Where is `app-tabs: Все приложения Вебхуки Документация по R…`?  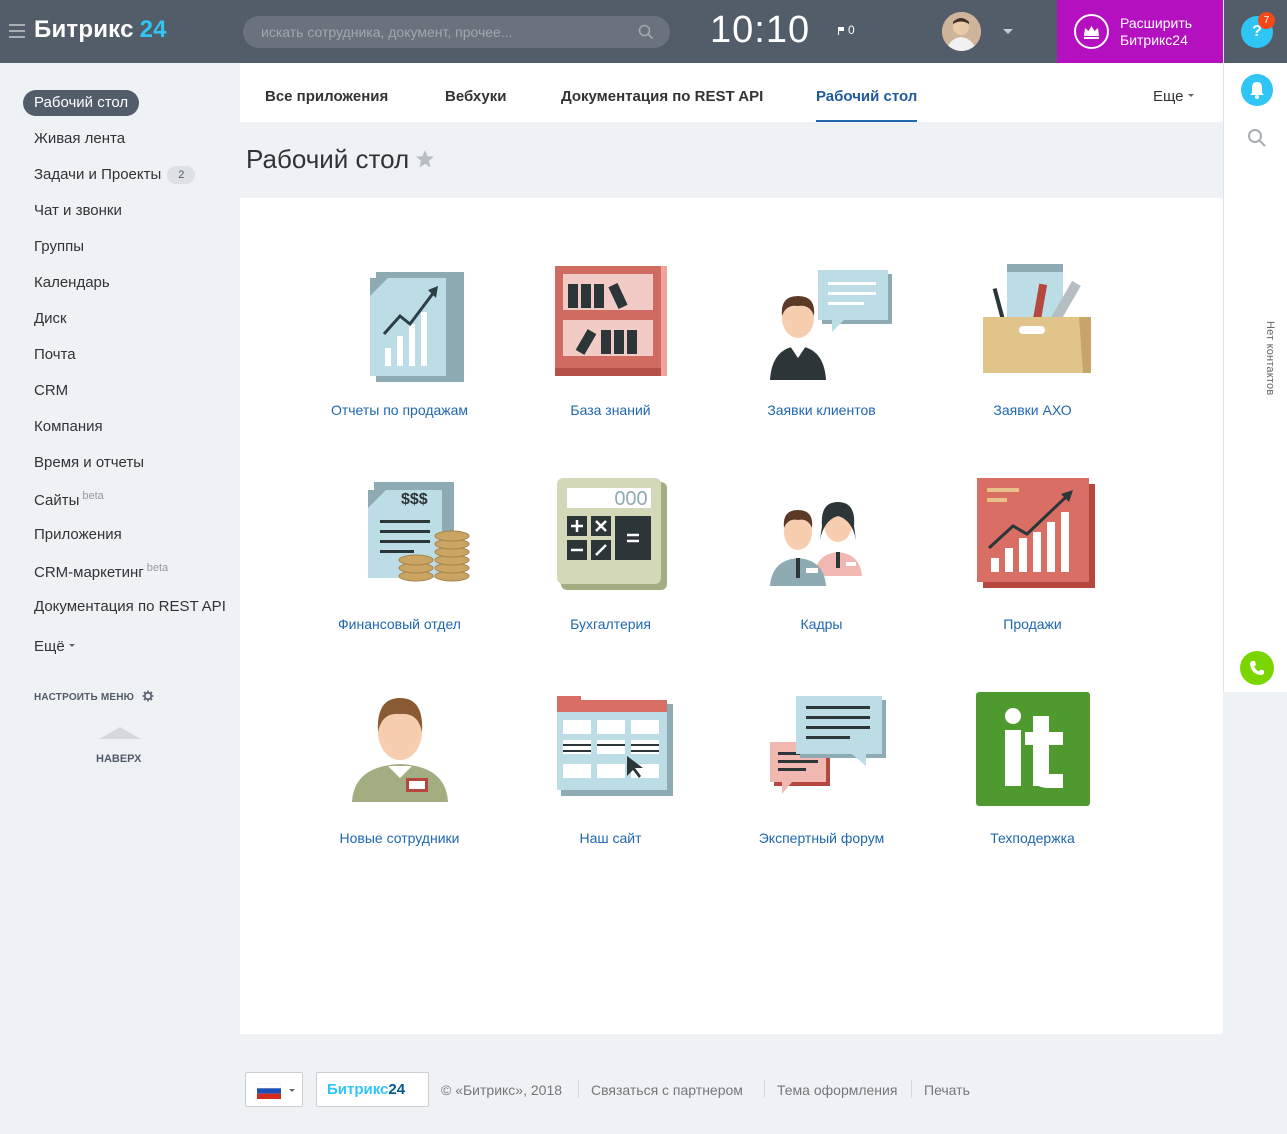
app-tabs: Все приложения Вебхуки Документация по R… is located at coordinates (731, 92).